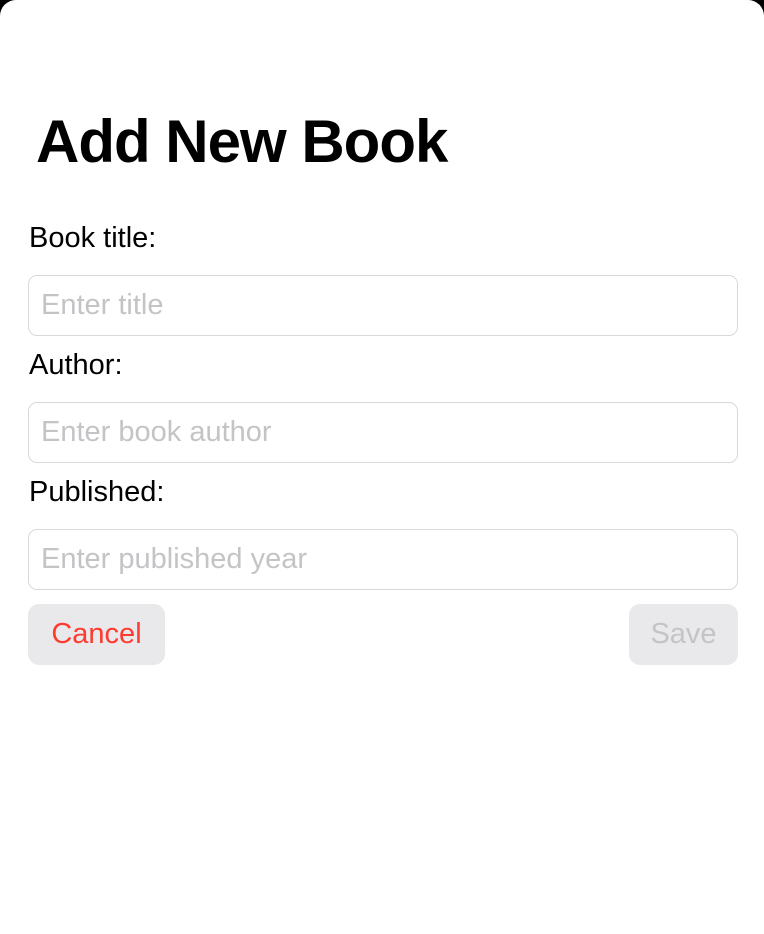 Image resolution: width=764 pixels, height=934 pixels. I want to click on save-button: Save, so click(683, 634).